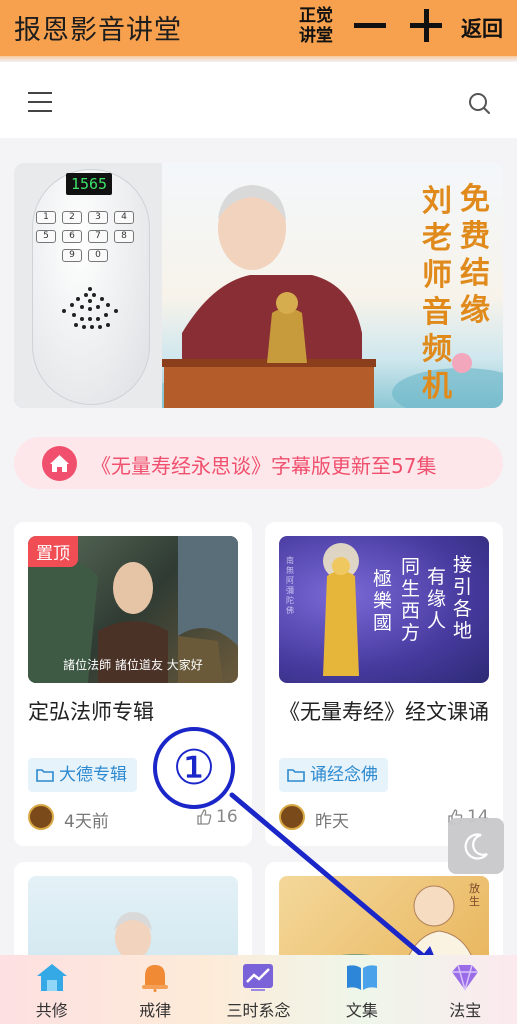  I want to click on bottom-tab-bar: 共修 戒律 三时系念 文集 法宝, so click(258, 989).